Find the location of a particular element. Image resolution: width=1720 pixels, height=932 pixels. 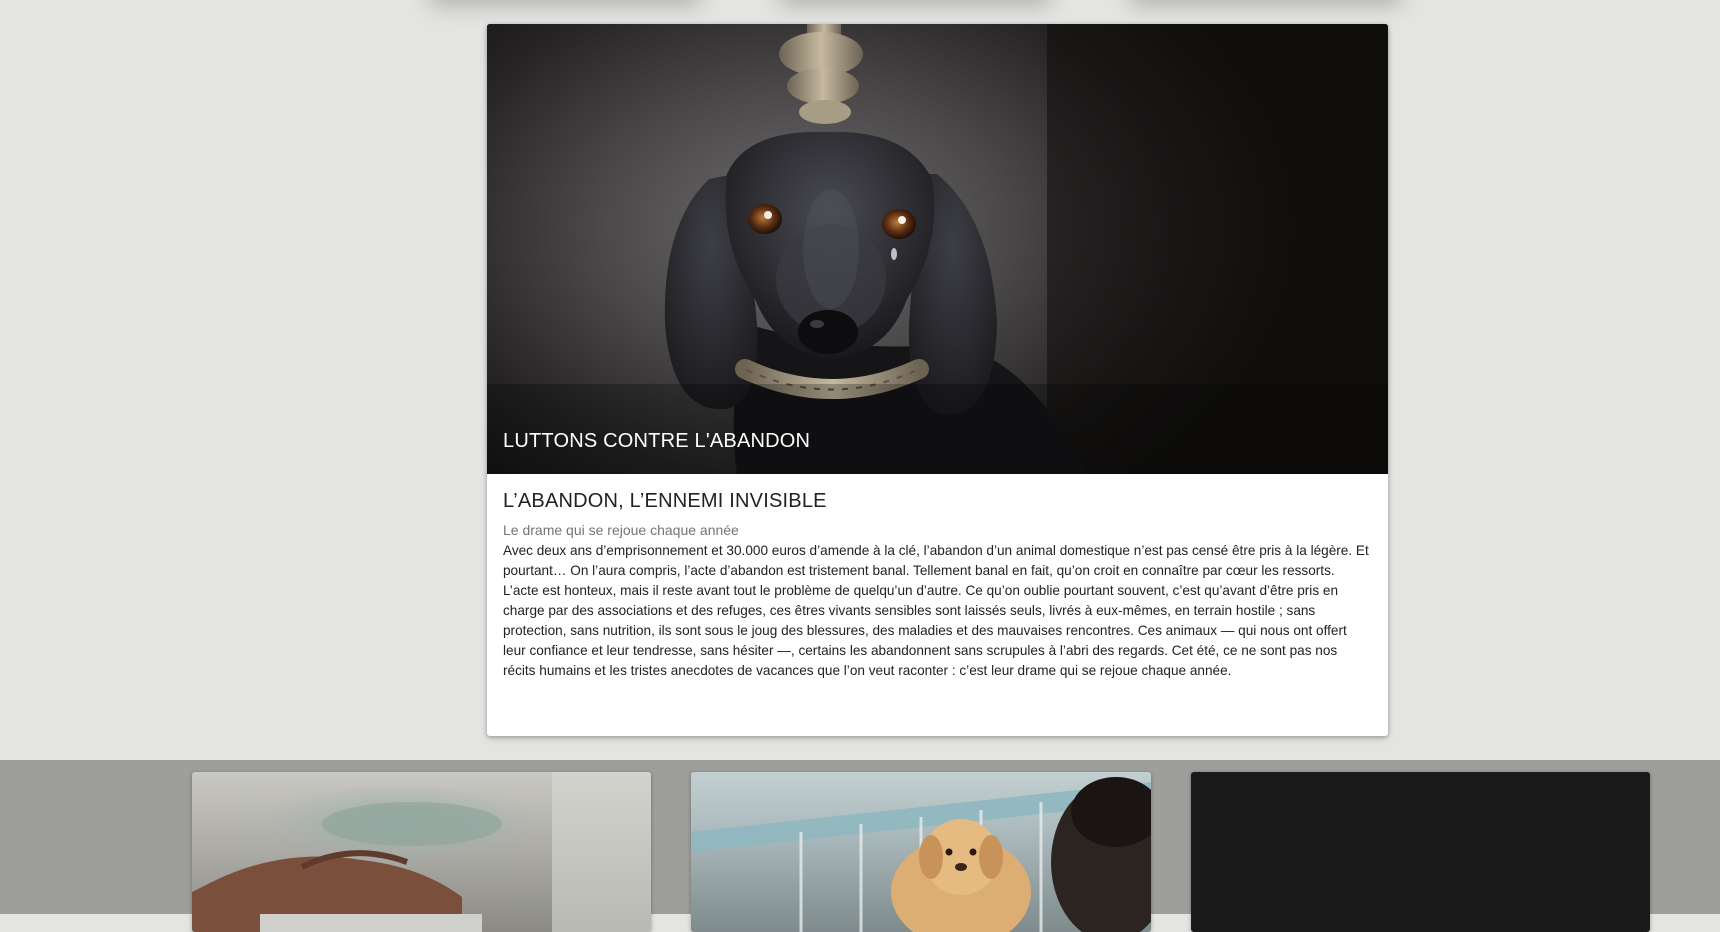

hands-image is located at coordinates (421, 852).